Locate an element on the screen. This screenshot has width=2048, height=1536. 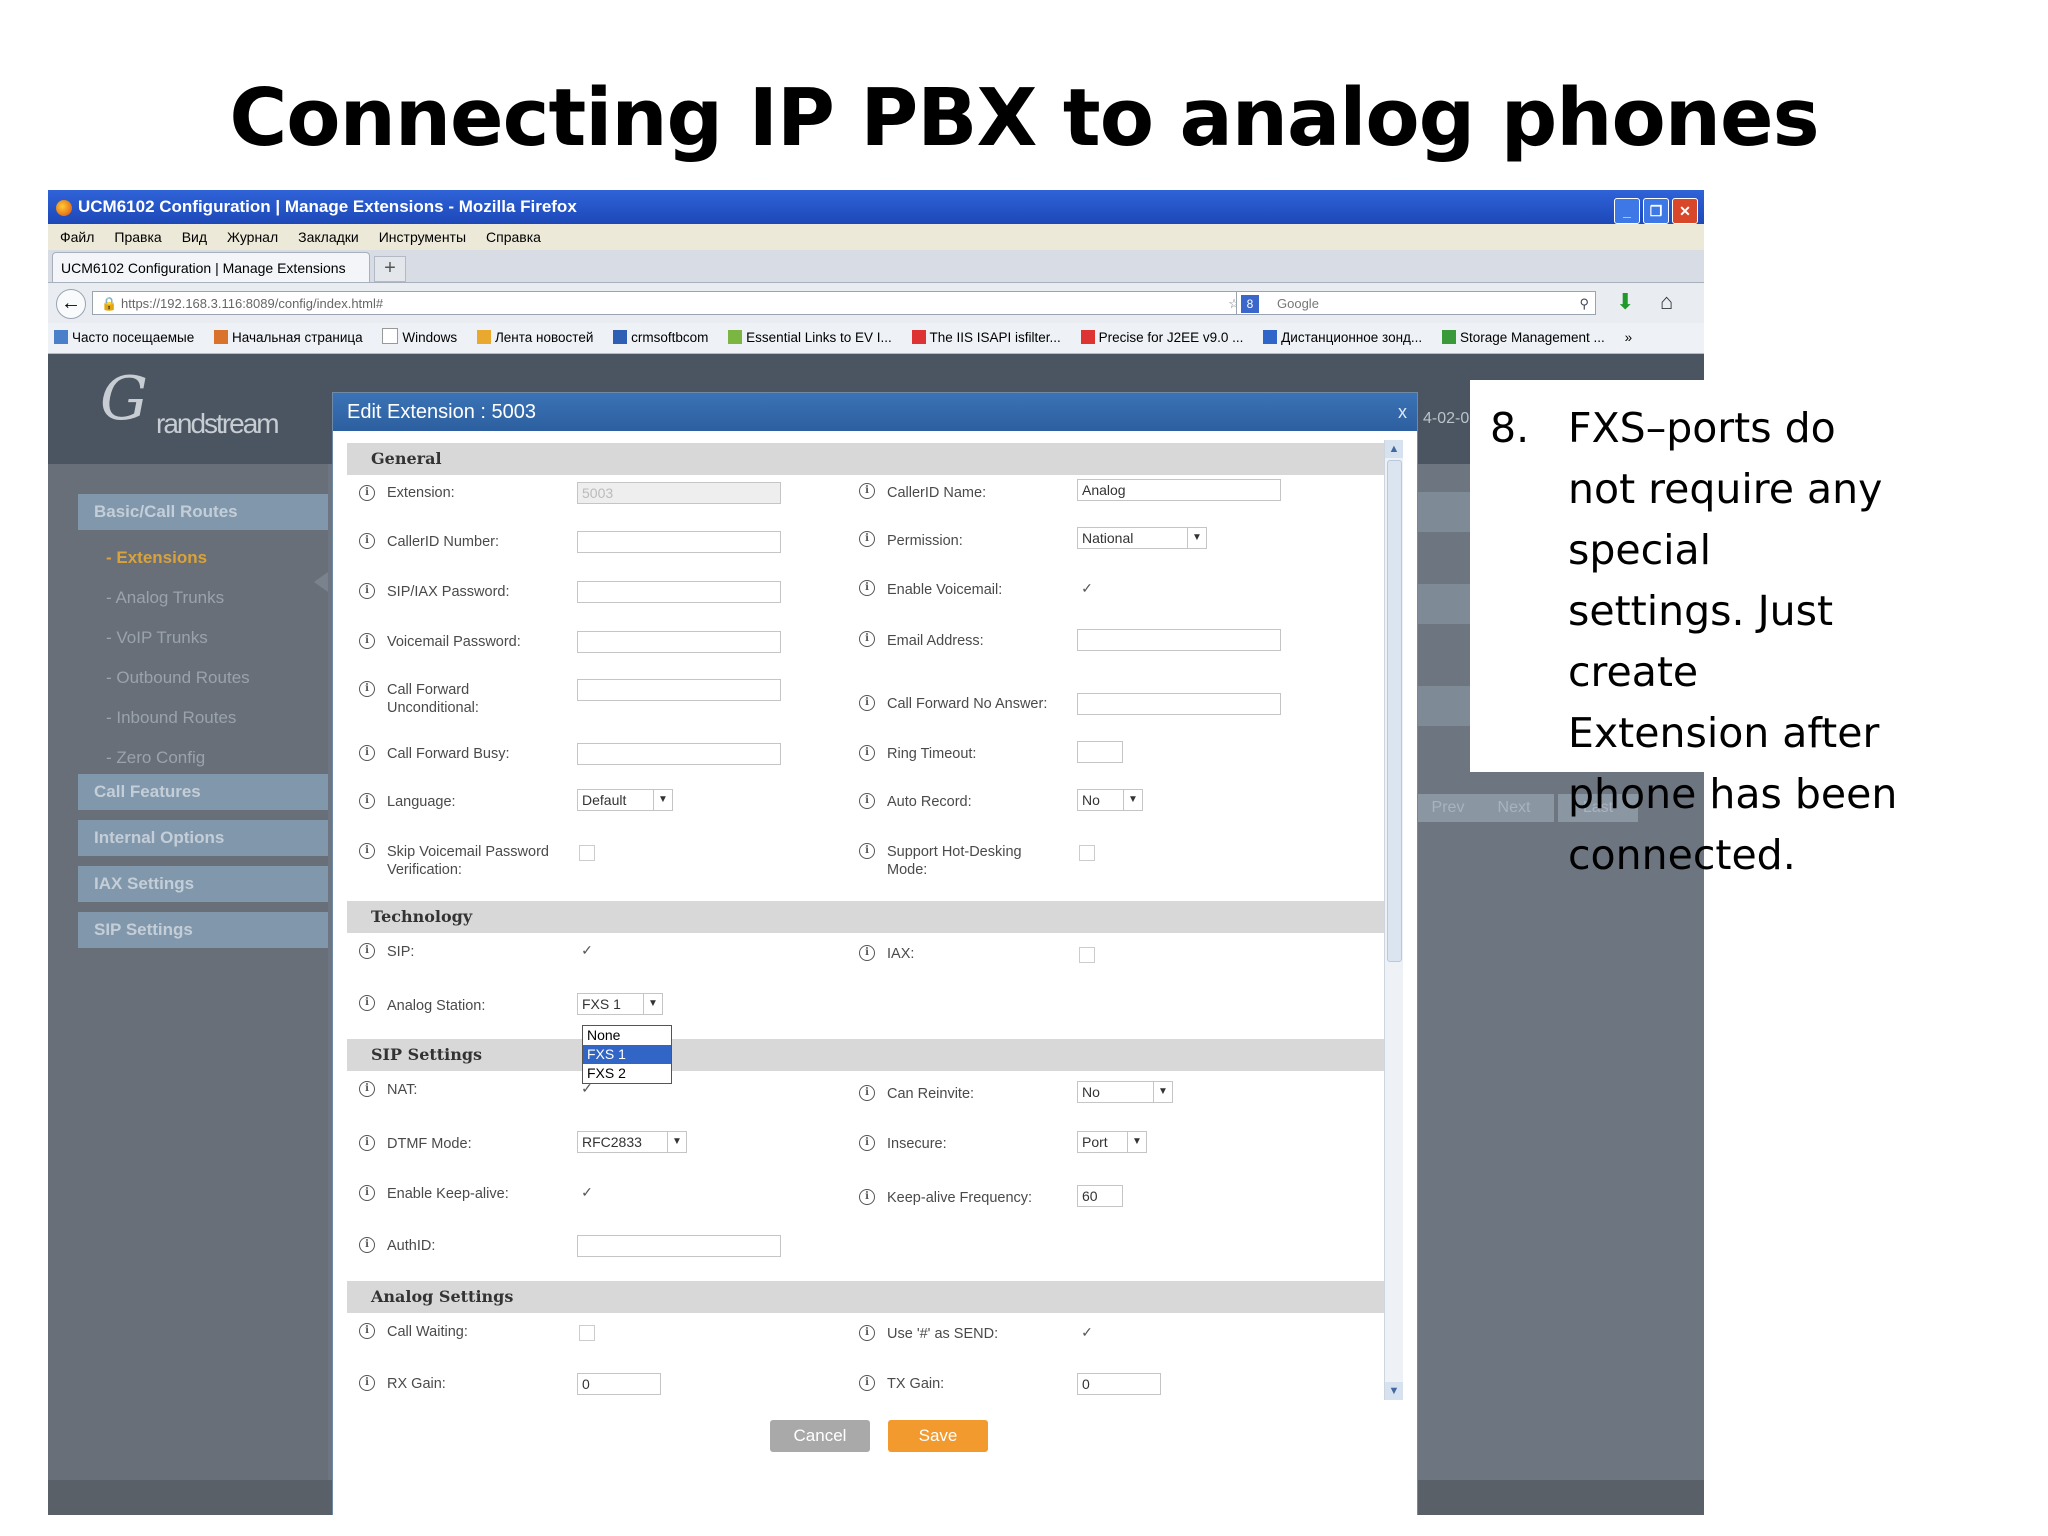
dialog-scrollbar: ▲ ▼ is located at coordinates (1393, 920).